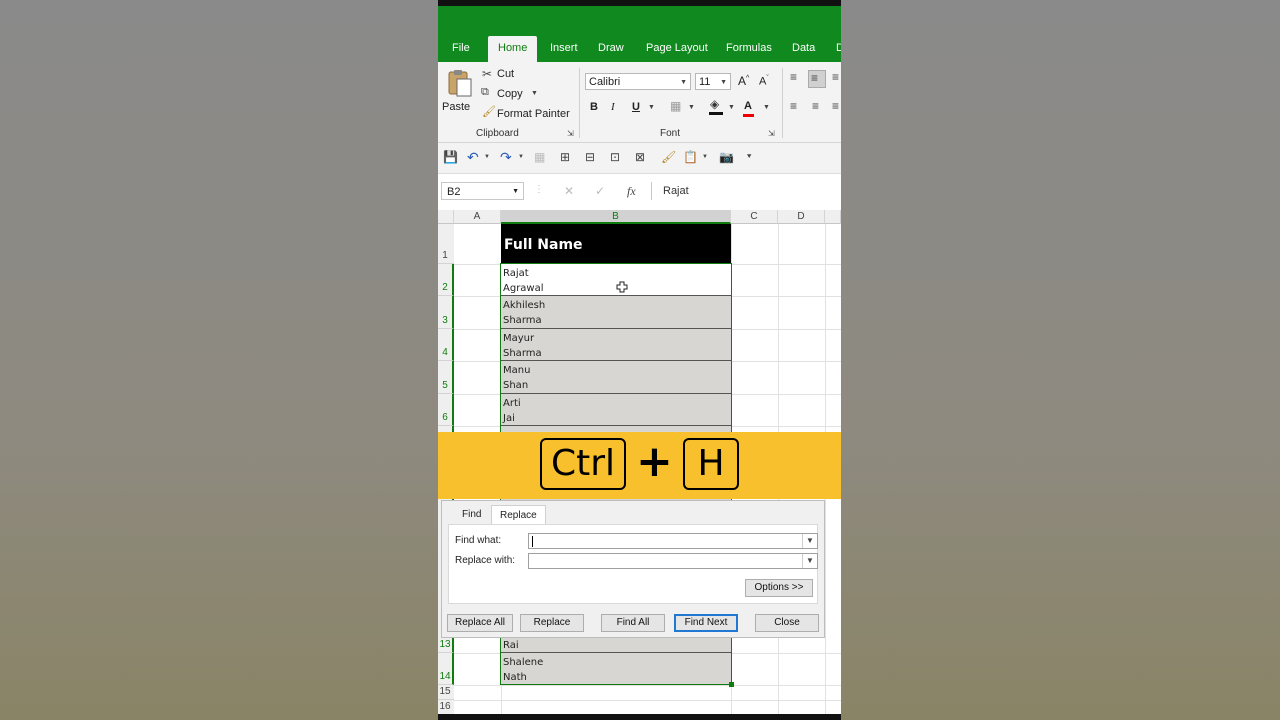  I want to click on tab-page-layout: Page Layout, so click(677, 49).